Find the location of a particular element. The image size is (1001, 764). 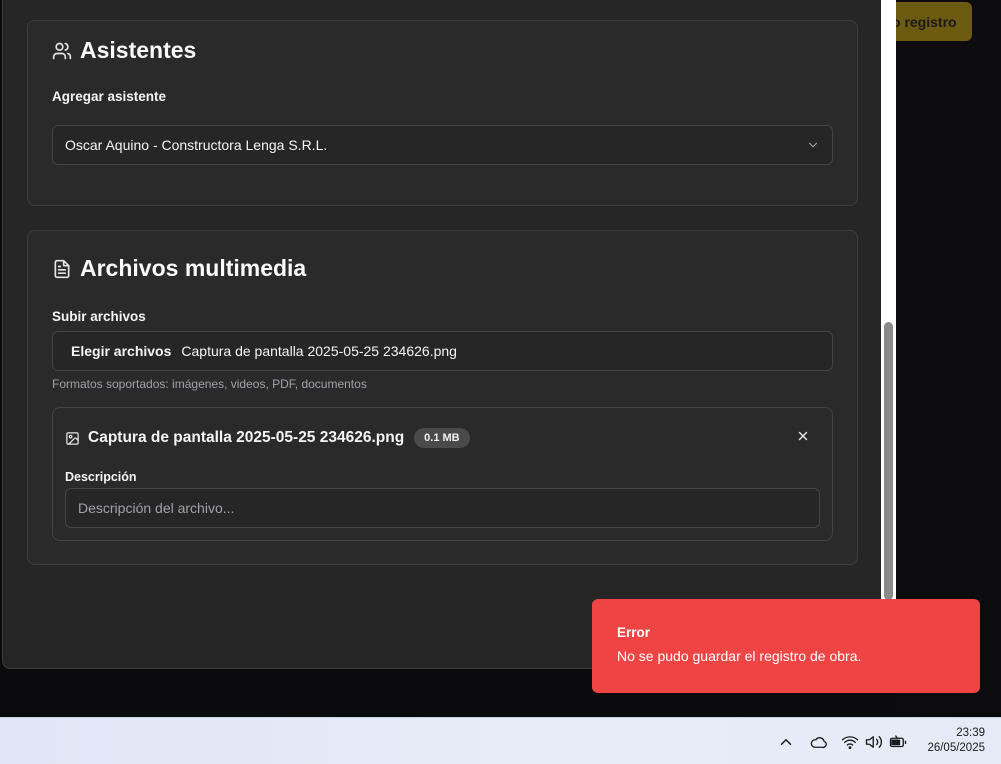

attendee-select: Oscar Aquino - Constructora Lenga S.R.L. is located at coordinates (442, 145).